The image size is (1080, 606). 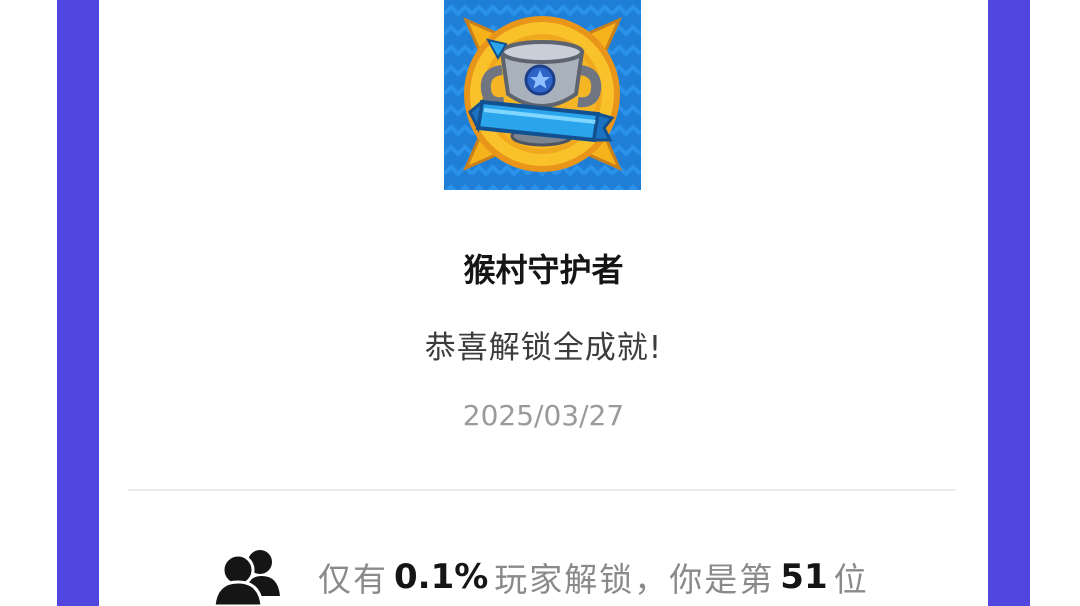 I want to click on unlock-date: 2025/03/27, so click(x=543, y=415).